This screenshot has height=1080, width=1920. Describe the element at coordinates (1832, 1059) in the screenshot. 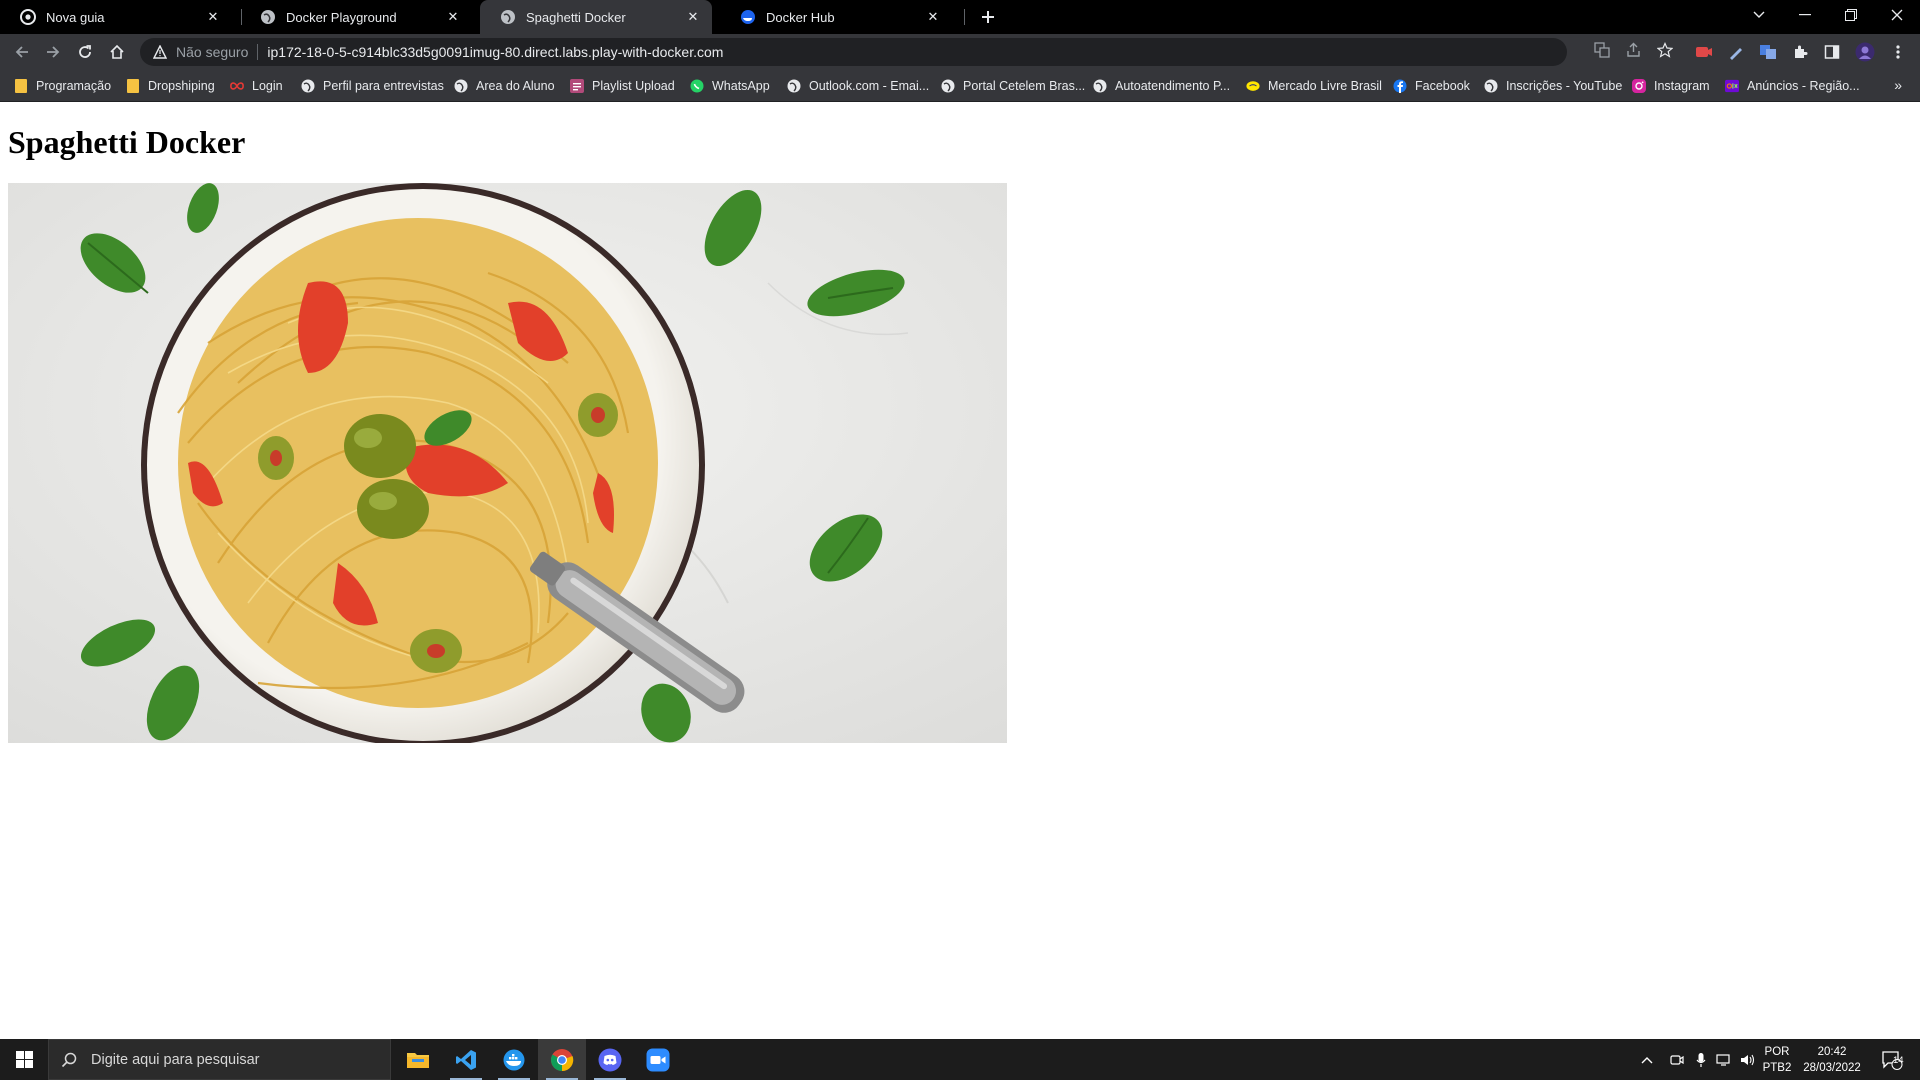

I see `tray-clock: 20:42 28/03/2022` at that location.